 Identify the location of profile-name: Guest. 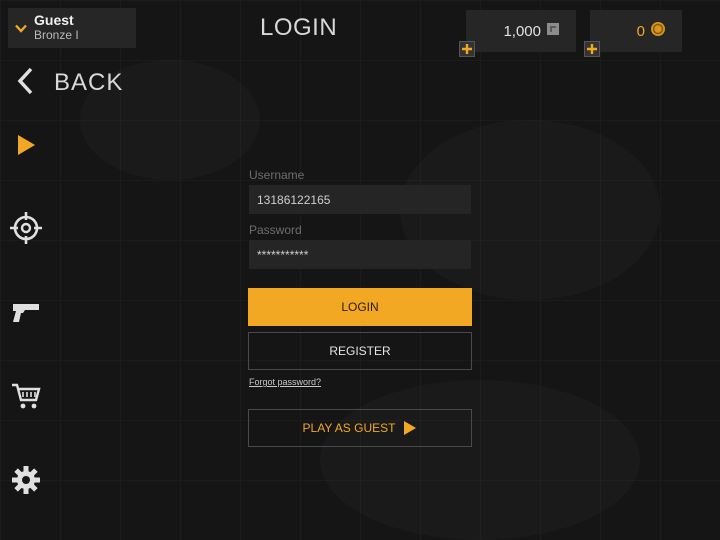
(54, 20).